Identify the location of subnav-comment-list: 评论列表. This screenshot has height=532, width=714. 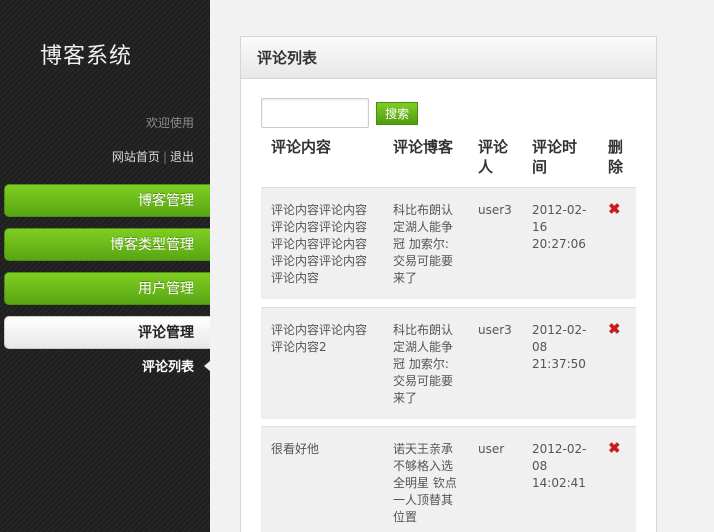
(168, 365).